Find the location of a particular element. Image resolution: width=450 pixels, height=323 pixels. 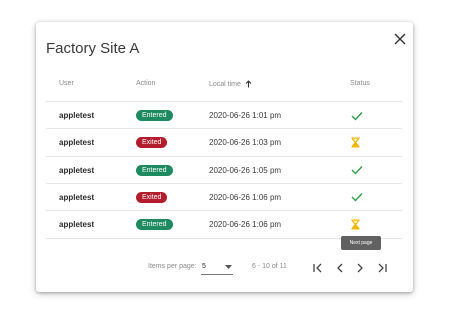

last-page-icon is located at coordinates (382, 268).